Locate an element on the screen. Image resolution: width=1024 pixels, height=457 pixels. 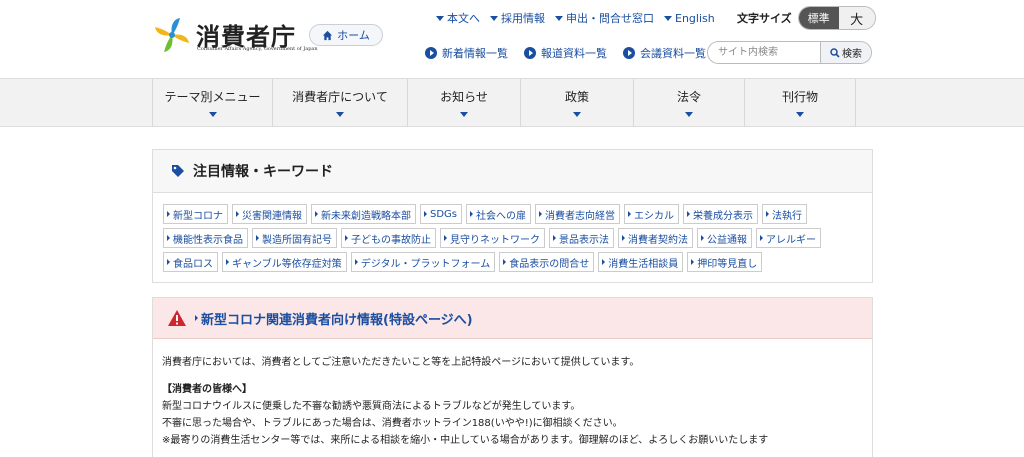
keyword-tag: 食品表示の問合せ is located at coordinates (547, 262).